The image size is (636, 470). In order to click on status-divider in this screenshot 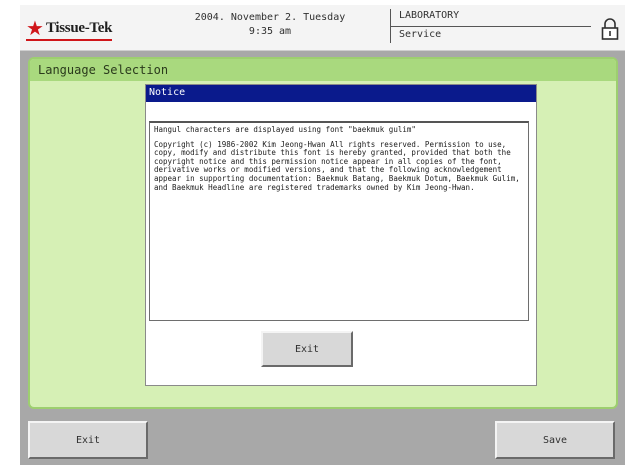, I will do `click(491, 26)`.